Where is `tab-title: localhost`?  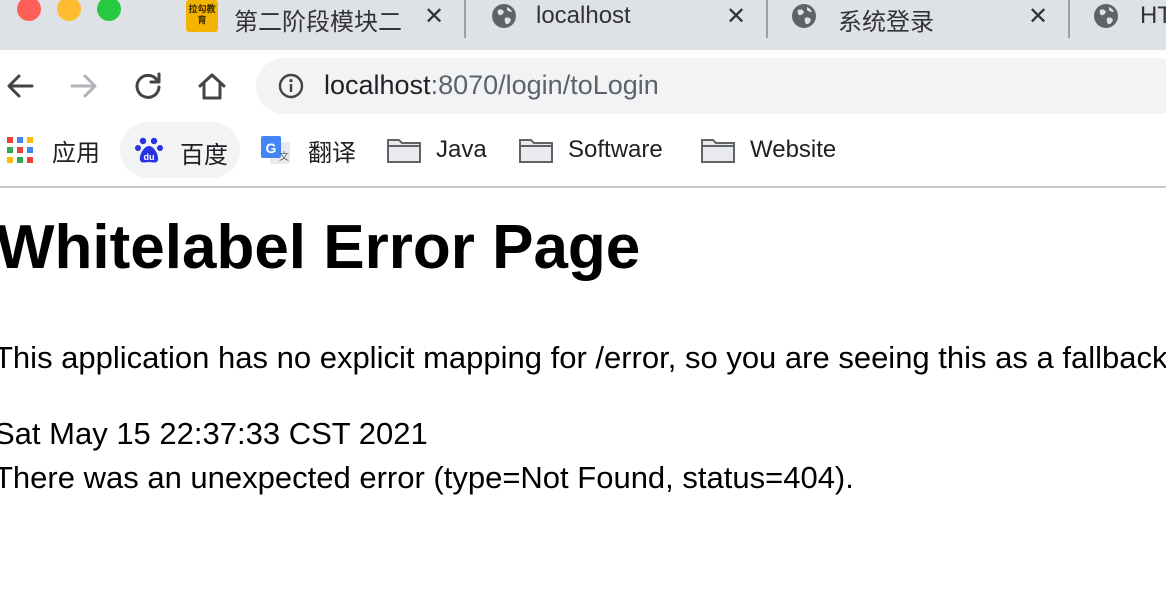 tab-title: localhost is located at coordinates (583, 15).